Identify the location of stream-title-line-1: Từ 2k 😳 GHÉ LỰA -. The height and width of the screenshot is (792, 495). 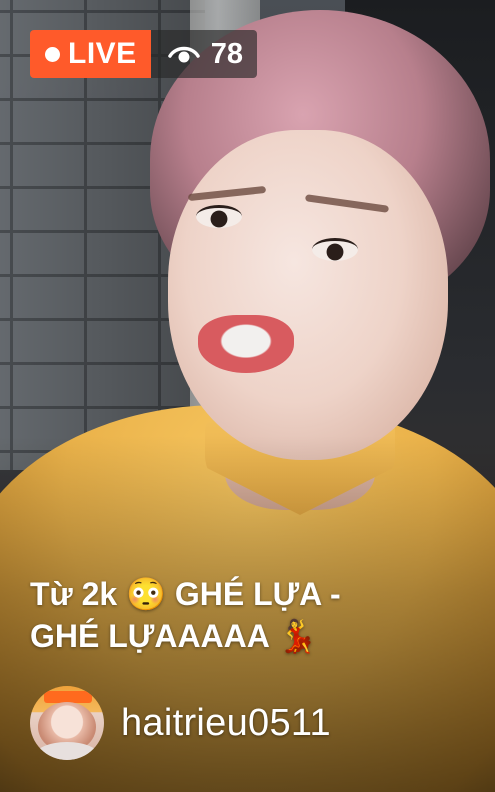
(185, 594).